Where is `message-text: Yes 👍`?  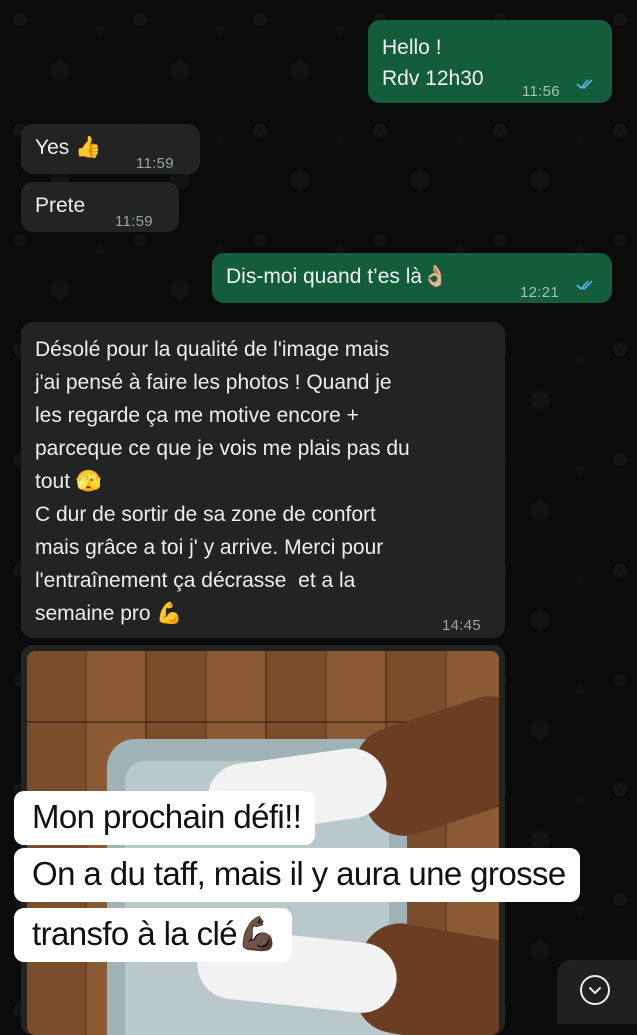 message-text: Yes 👍 is located at coordinates (68, 147).